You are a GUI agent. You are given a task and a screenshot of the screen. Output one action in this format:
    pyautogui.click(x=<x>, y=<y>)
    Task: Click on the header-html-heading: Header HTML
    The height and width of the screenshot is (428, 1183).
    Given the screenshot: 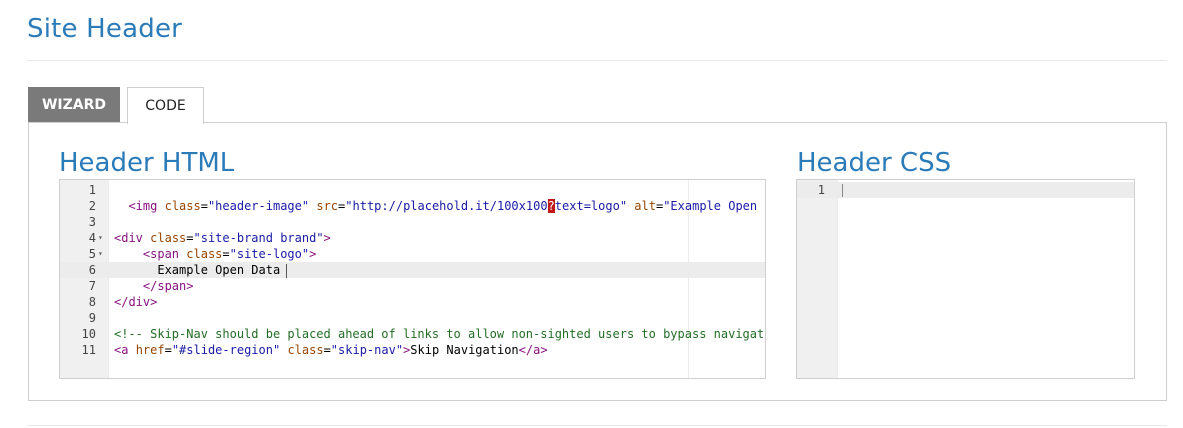 What is the action you would take?
    pyautogui.click(x=147, y=163)
    